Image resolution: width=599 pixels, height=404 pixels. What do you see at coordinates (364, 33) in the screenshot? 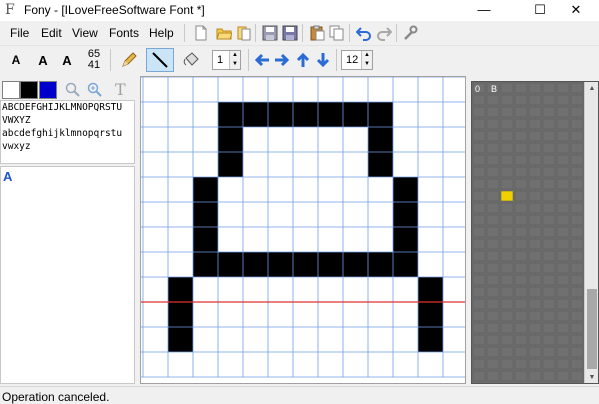
I see `undo-icon` at bounding box center [364, 33].